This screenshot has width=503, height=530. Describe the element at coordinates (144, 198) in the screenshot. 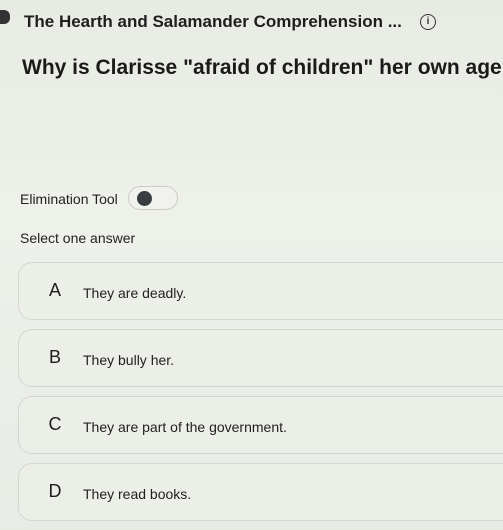

I see `toggle-knob` at that location.